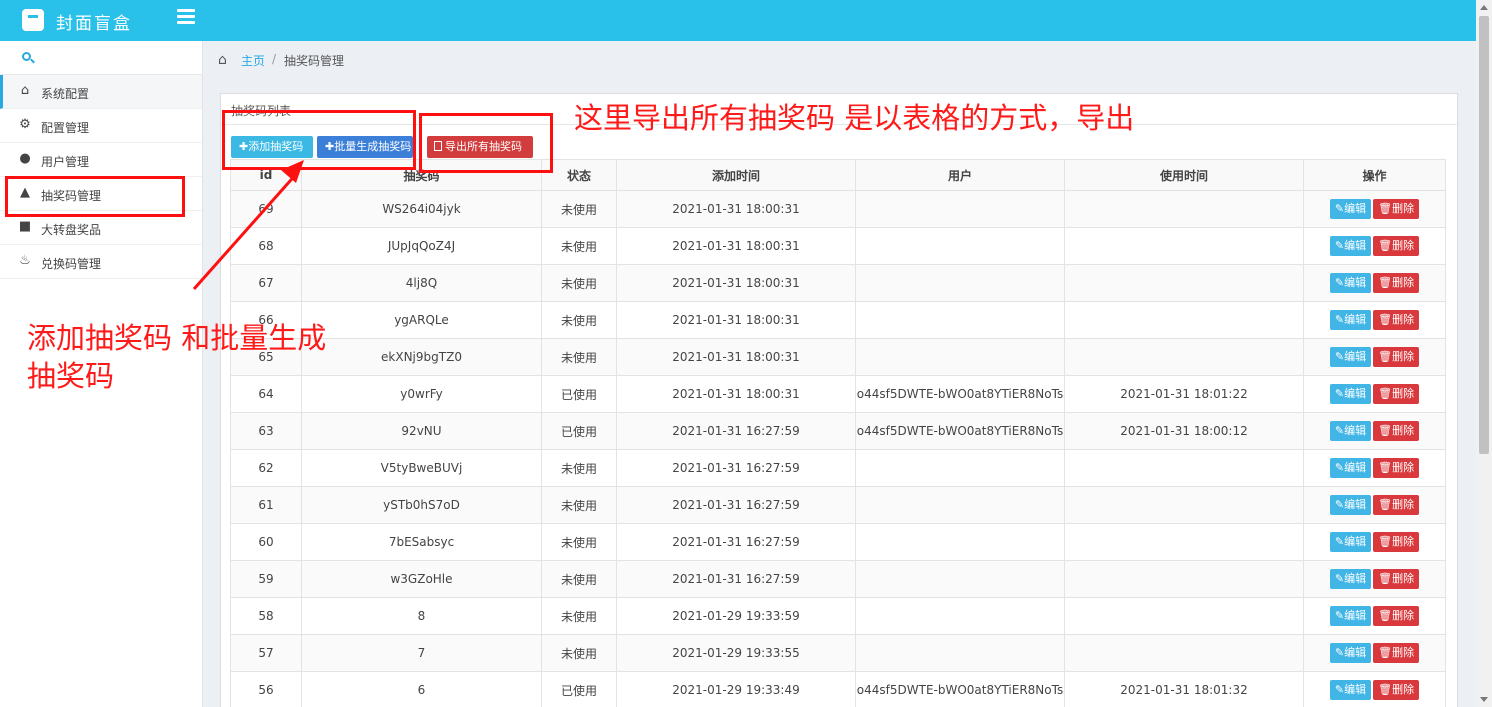  I want to click on menu-toggle-icon, so click(186, 18).